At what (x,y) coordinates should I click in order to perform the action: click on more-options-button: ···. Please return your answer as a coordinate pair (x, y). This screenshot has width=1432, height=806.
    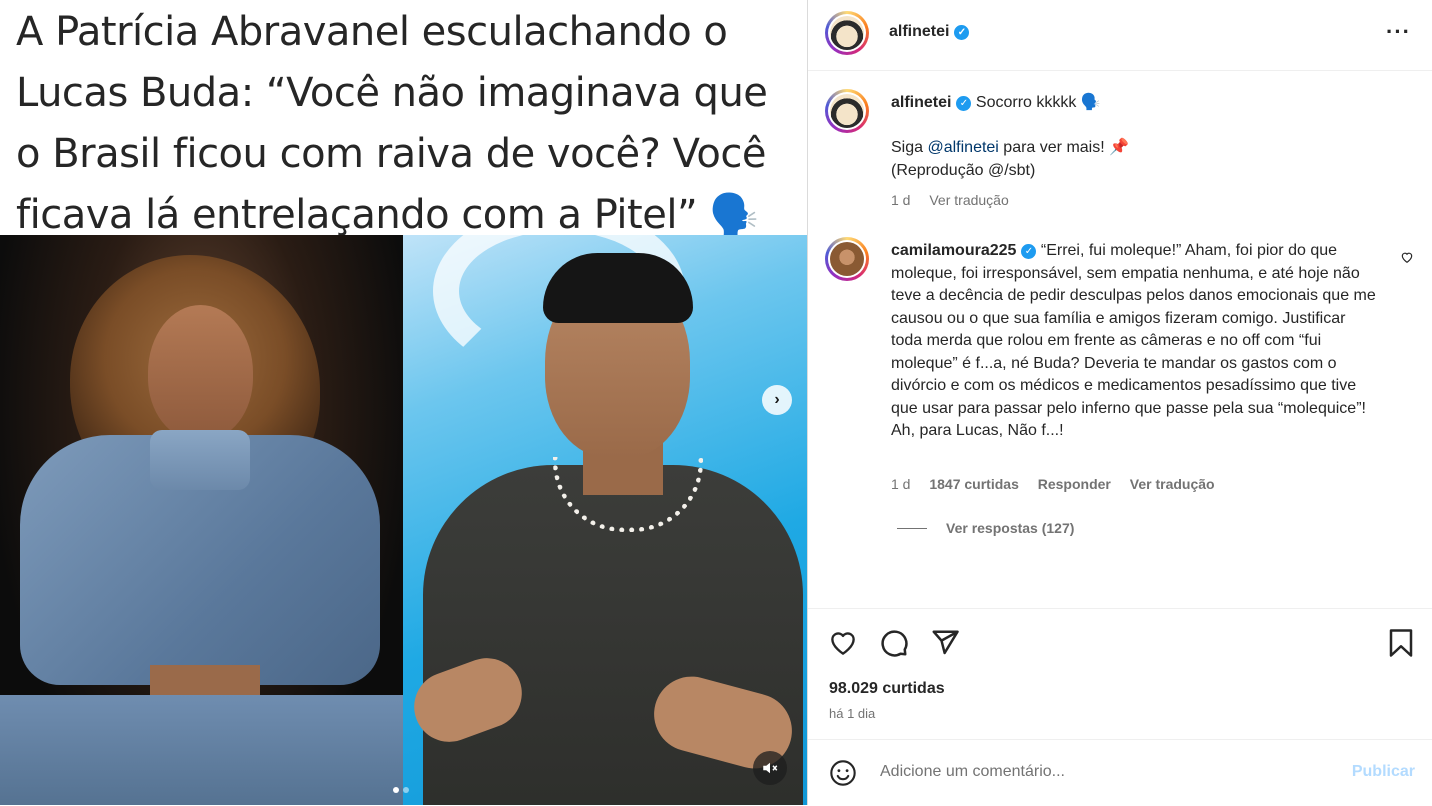
    Looking at the image, I should click on (1398, 32).